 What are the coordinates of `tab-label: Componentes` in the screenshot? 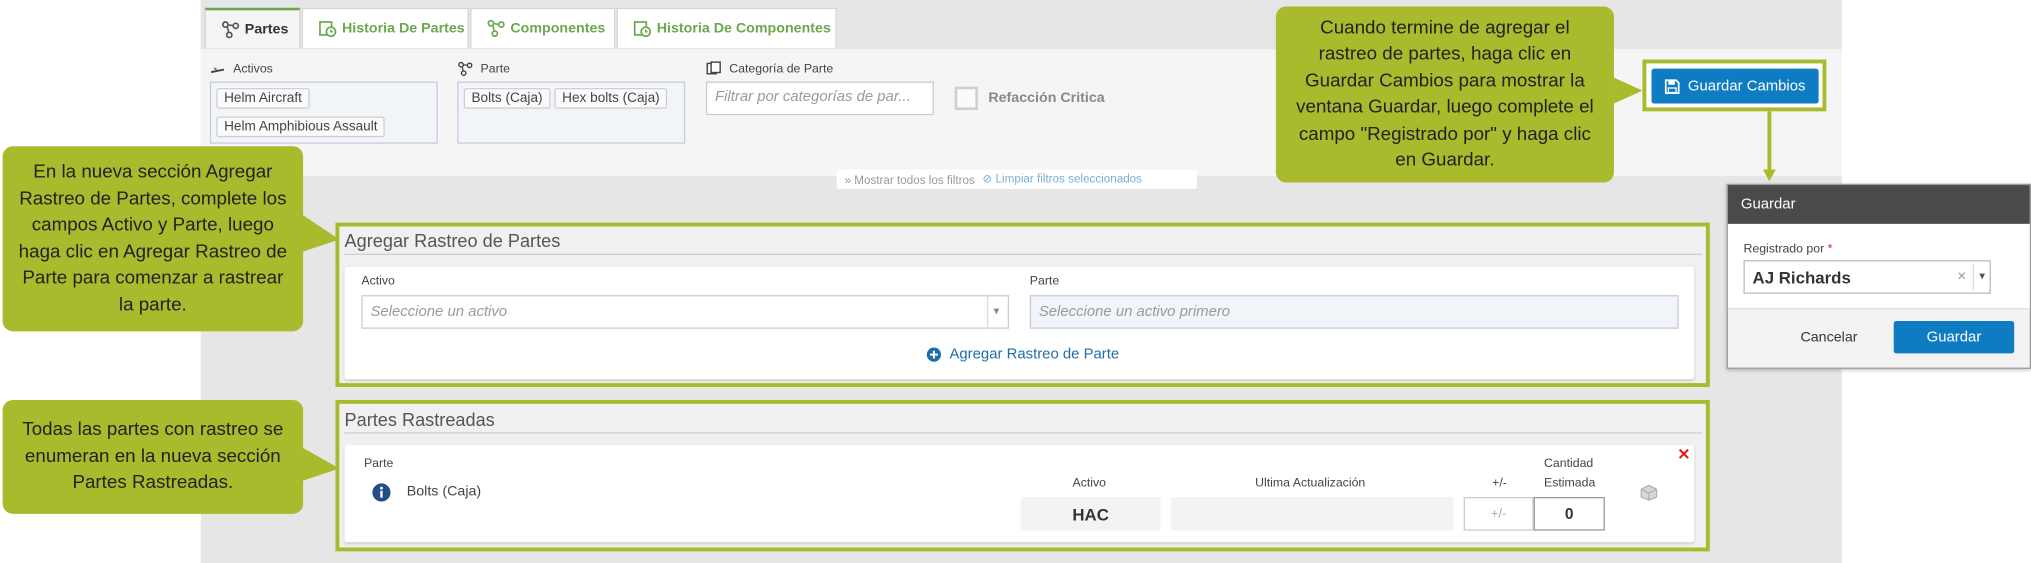 It's located at (558, 28).